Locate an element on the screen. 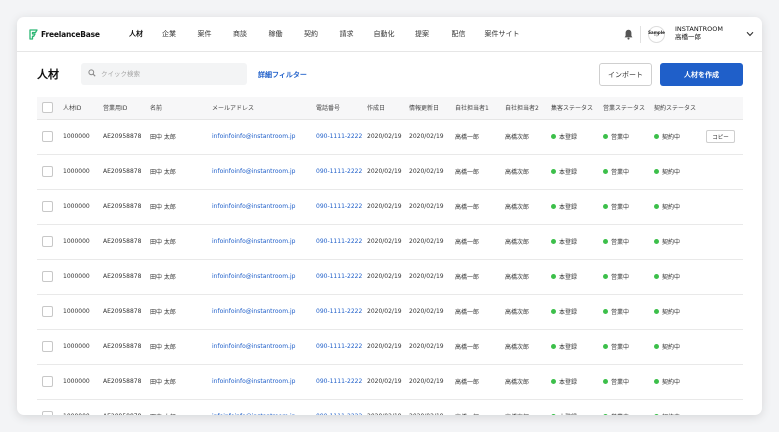 This screenshot has width=779, height=432. row-action-cell: コピー is located at coordinates (724, 137).